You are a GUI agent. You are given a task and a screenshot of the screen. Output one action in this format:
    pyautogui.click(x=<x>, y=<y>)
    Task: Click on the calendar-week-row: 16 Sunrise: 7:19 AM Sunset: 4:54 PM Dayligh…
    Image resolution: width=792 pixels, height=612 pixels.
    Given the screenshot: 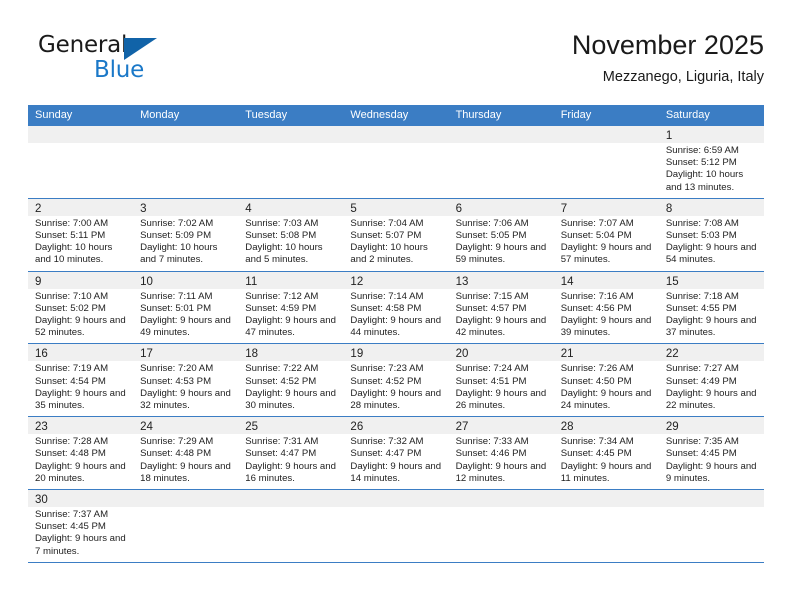 What is the action you would take?
    pyautogui.click(x=396, y=381)
    